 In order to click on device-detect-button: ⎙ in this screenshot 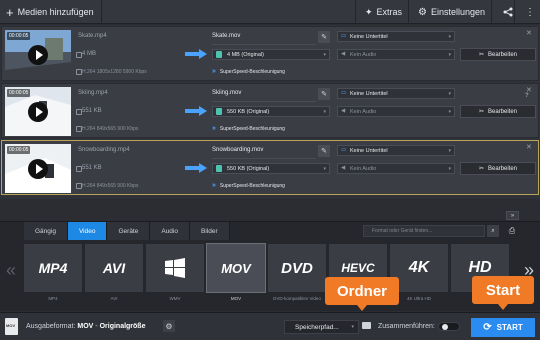, I will do `click(512, 231)`.